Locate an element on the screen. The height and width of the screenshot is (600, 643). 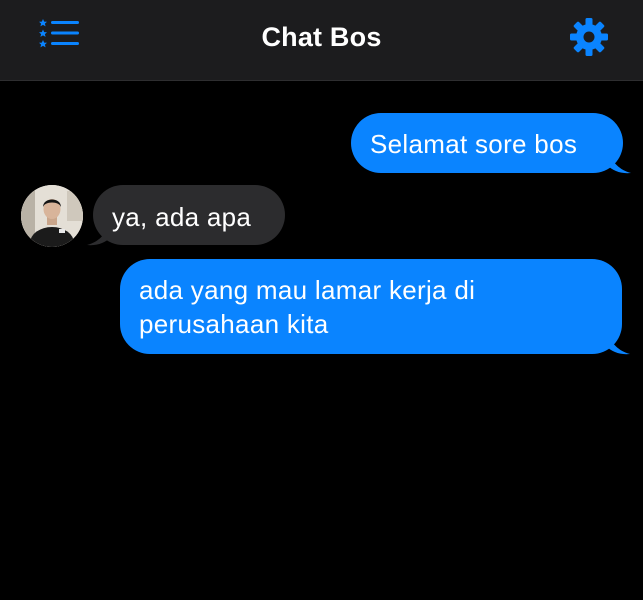
outgoing-message-bubble: Selamat sore bos is located at coordinates (487, 143).